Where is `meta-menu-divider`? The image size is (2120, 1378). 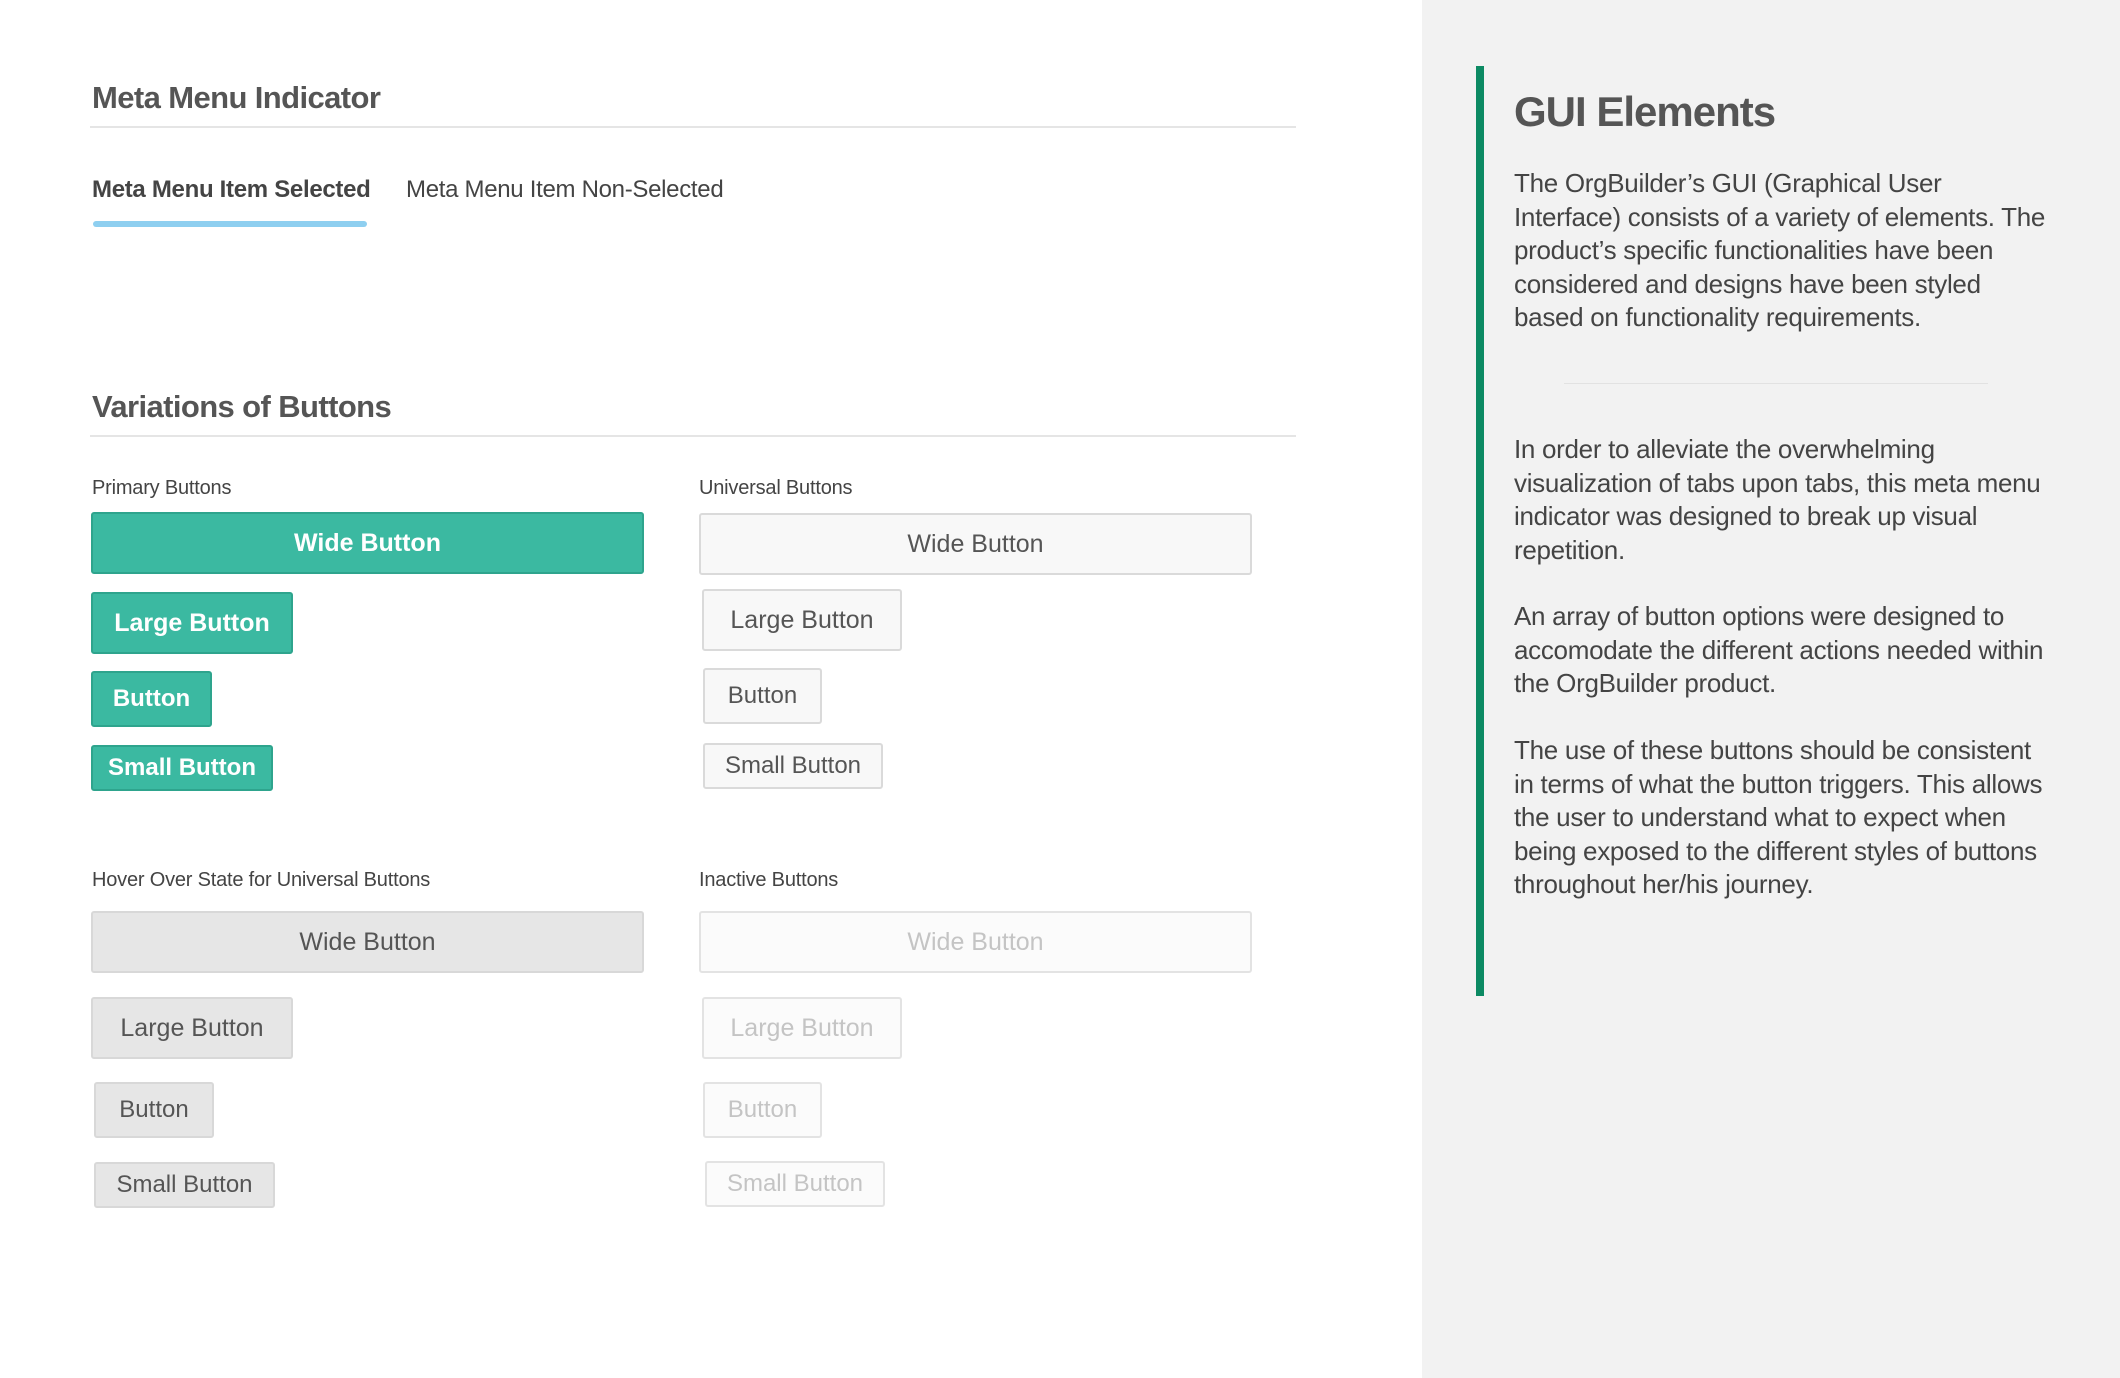
meta-menu-divider is located at coordinates (693, 127).